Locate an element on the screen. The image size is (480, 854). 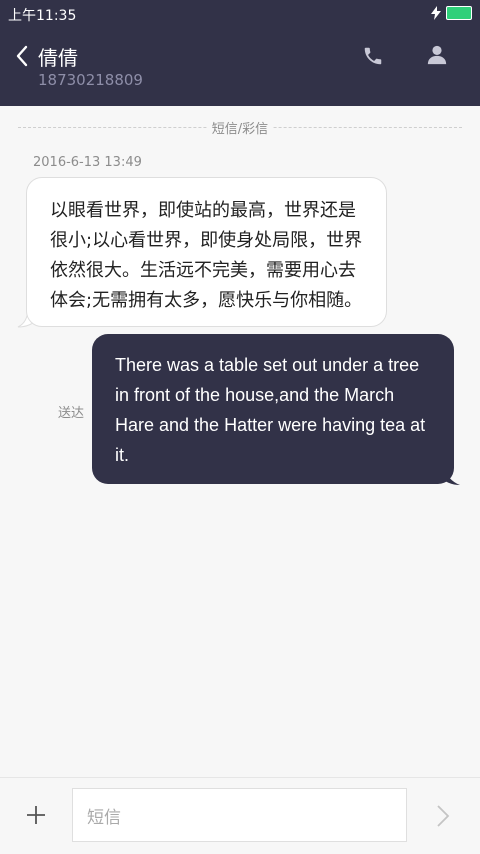
charging-icon is located at coordinates (436, 13).